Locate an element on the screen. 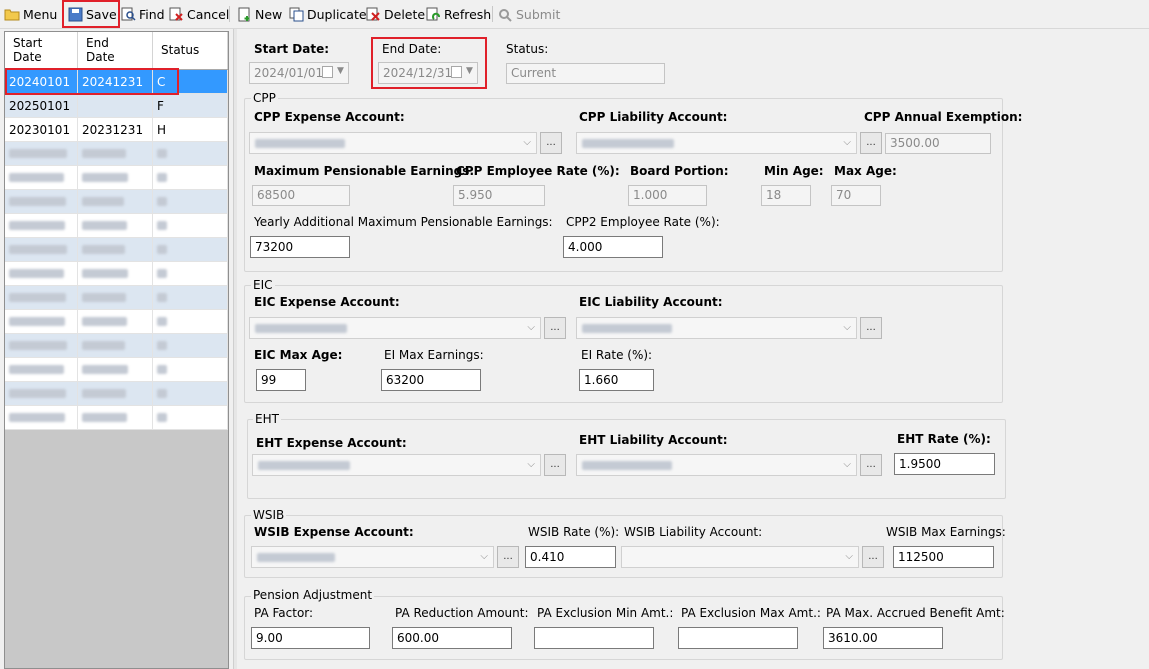 The height and width of the screenshot is (669, 1149). column-header-status: Status is located at coordinates (190, 50).